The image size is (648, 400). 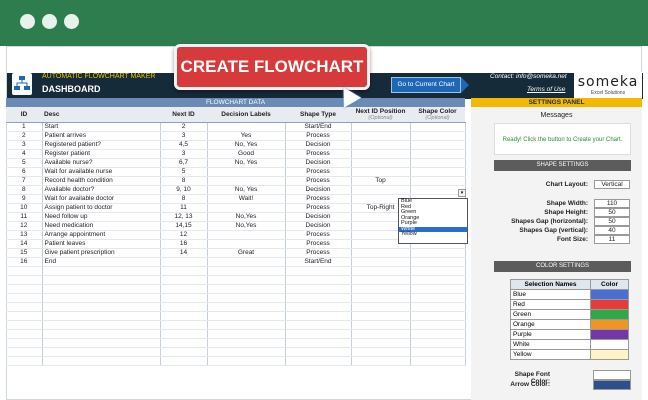 What do you see at coordinates (318, 127) in the screenshot?
I see `table-cell-type: Start/End` at bounding box center [318, 127].